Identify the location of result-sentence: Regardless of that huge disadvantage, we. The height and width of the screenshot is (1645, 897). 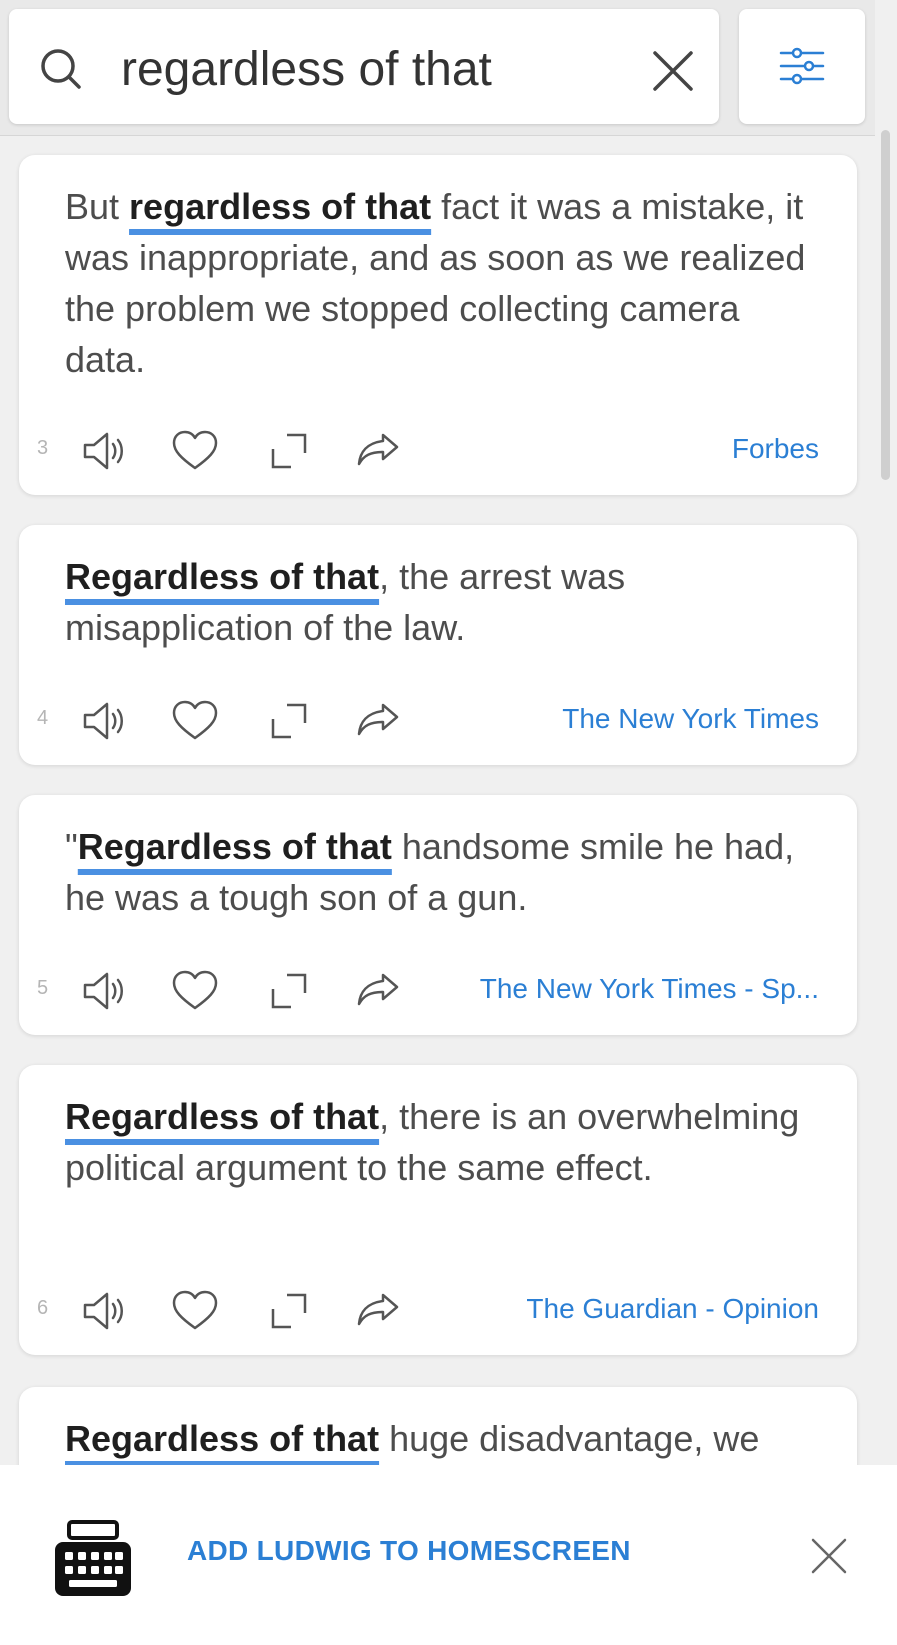
(445, 1438).